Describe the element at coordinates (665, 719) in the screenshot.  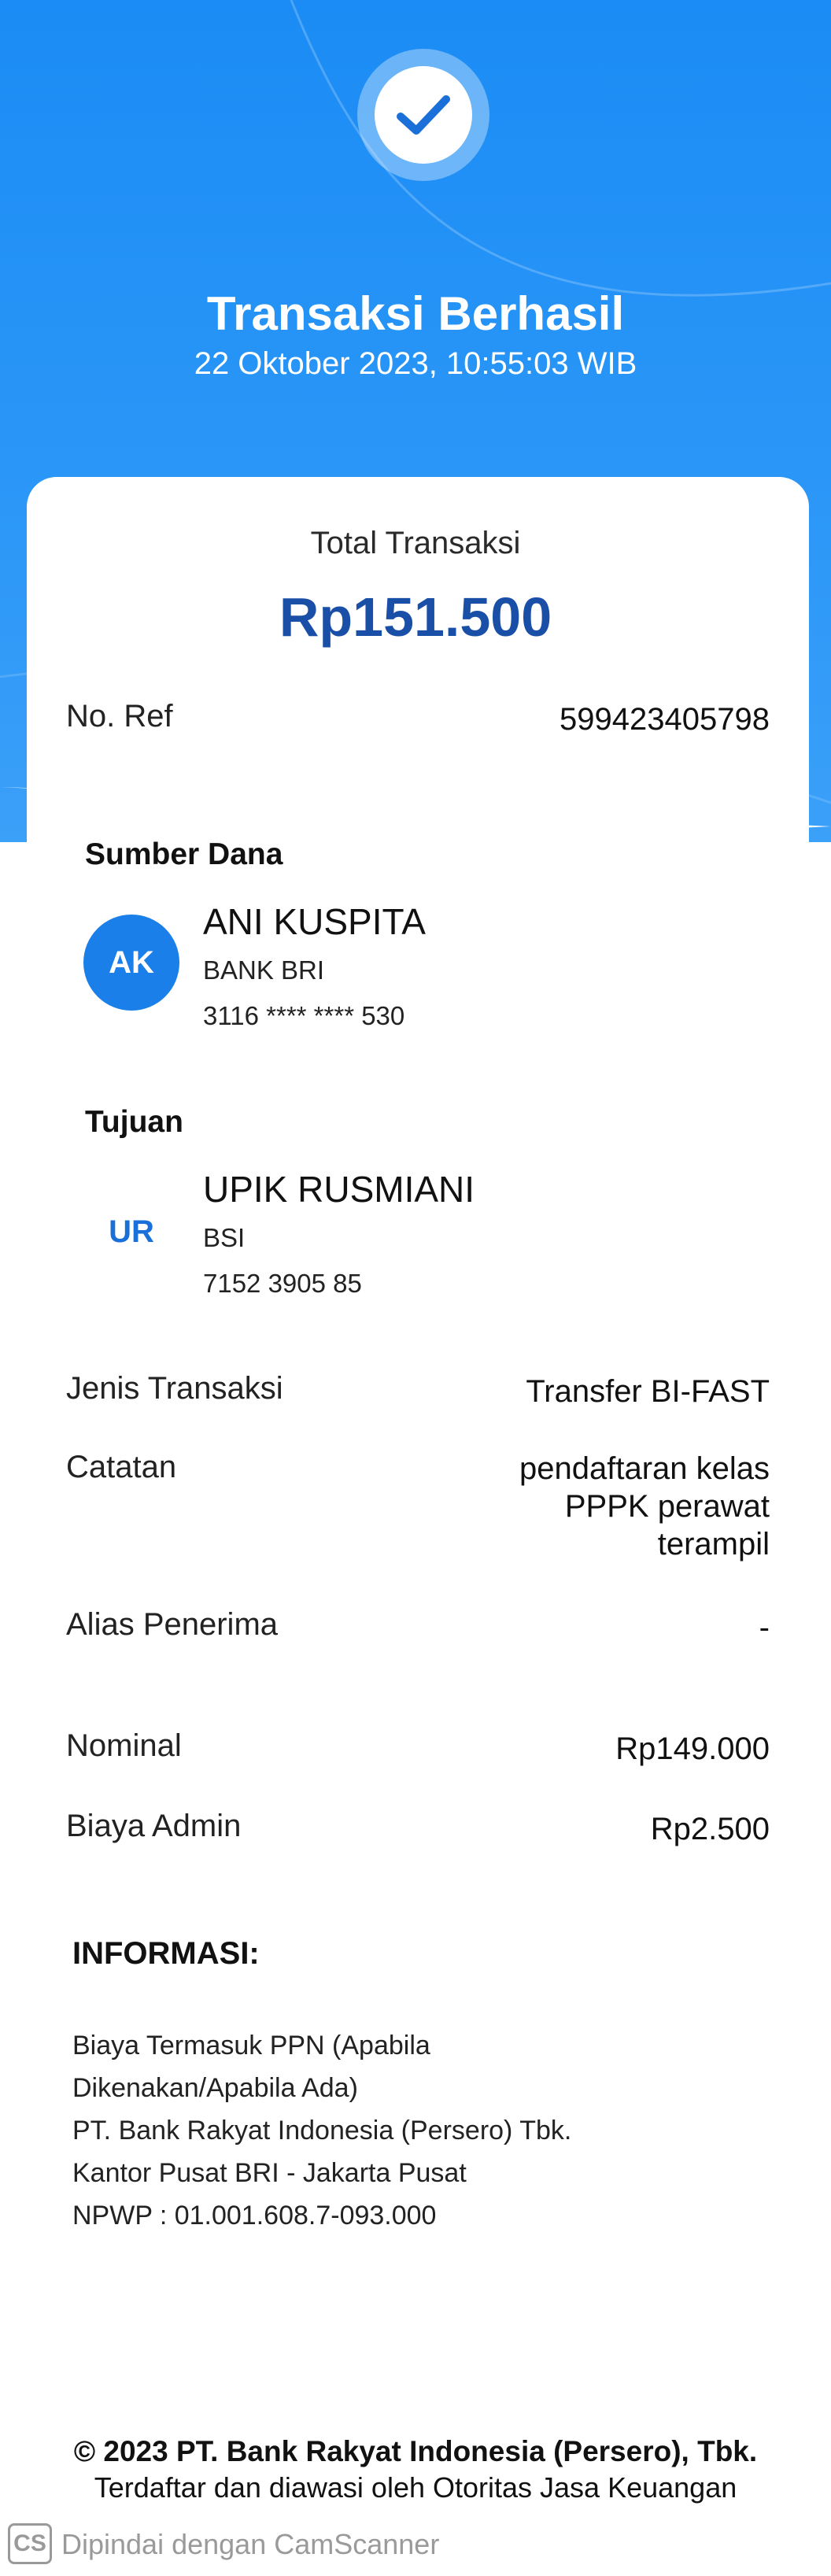
I see `ref-value: 599423405798` at that location.